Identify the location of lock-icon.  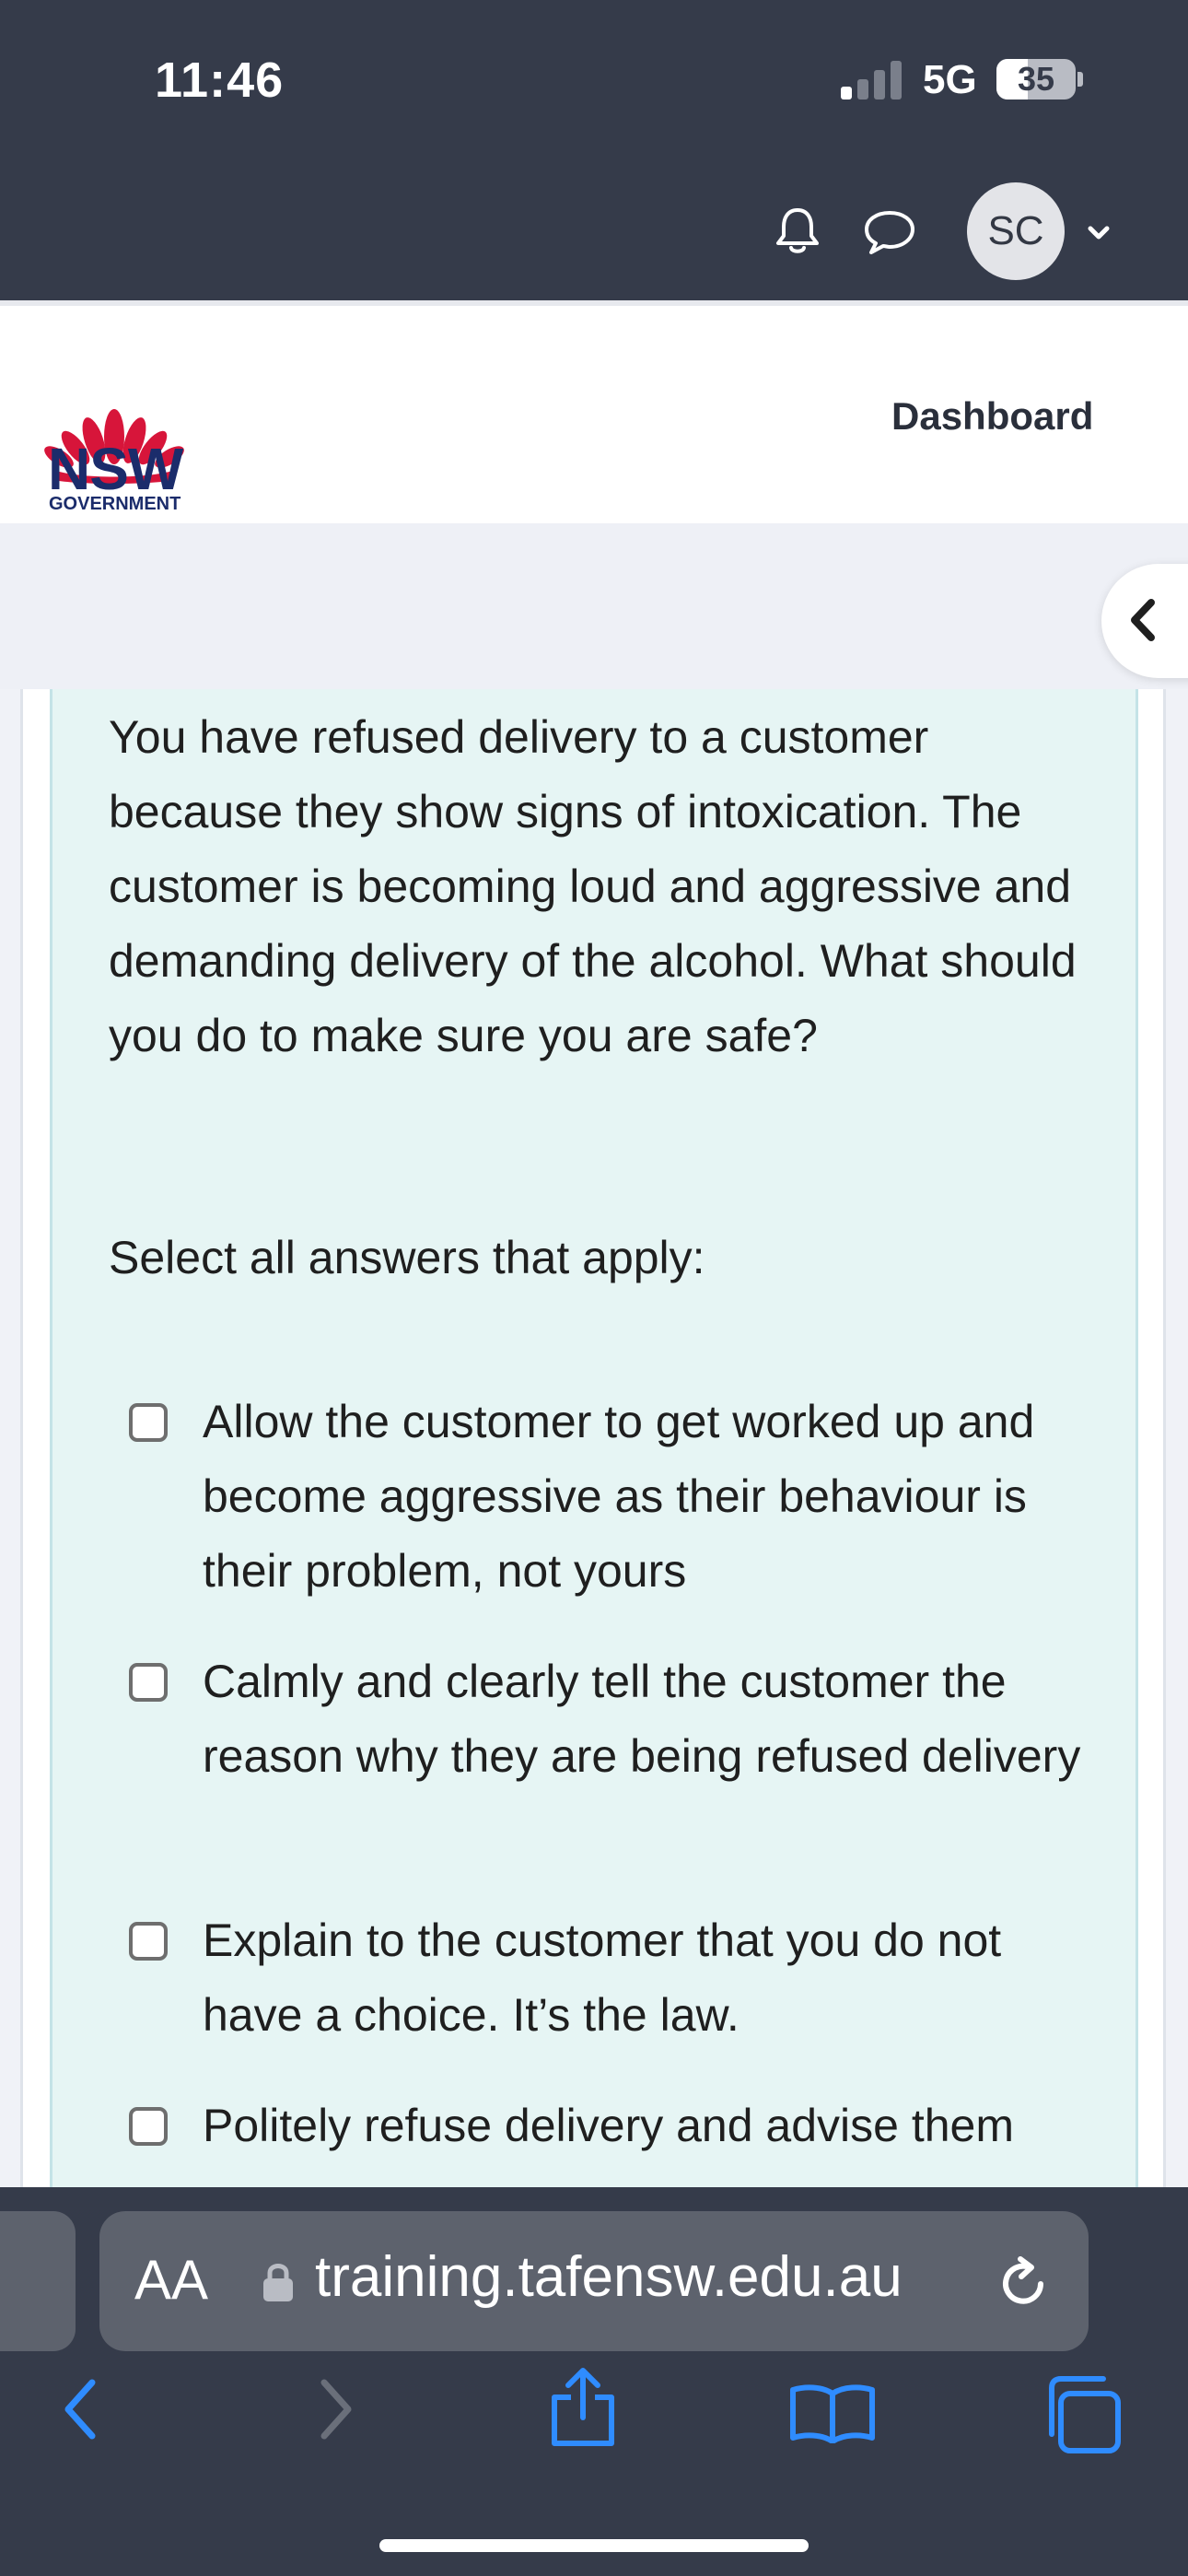
(278, 2282).